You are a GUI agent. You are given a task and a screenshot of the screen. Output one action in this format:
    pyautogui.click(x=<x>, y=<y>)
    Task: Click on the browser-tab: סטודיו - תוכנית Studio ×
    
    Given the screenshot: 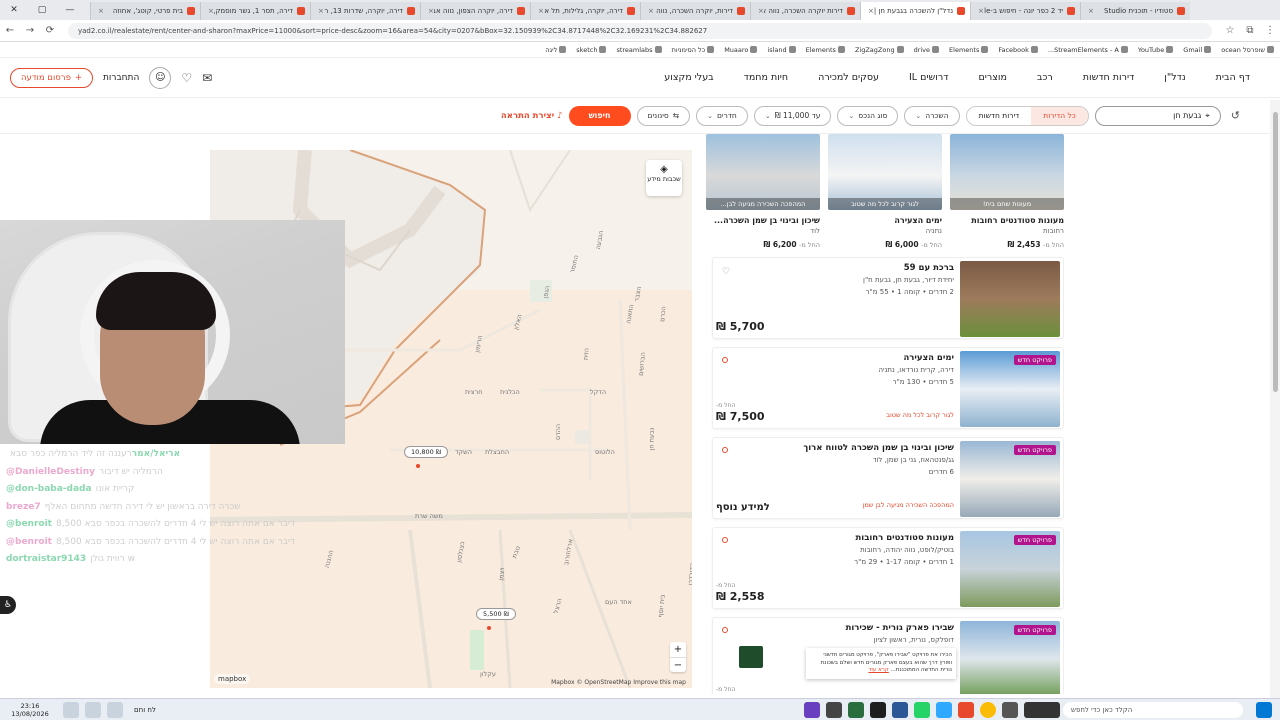 What is the action you would take?
    pyautogui.click(x=1135, y=11)
    